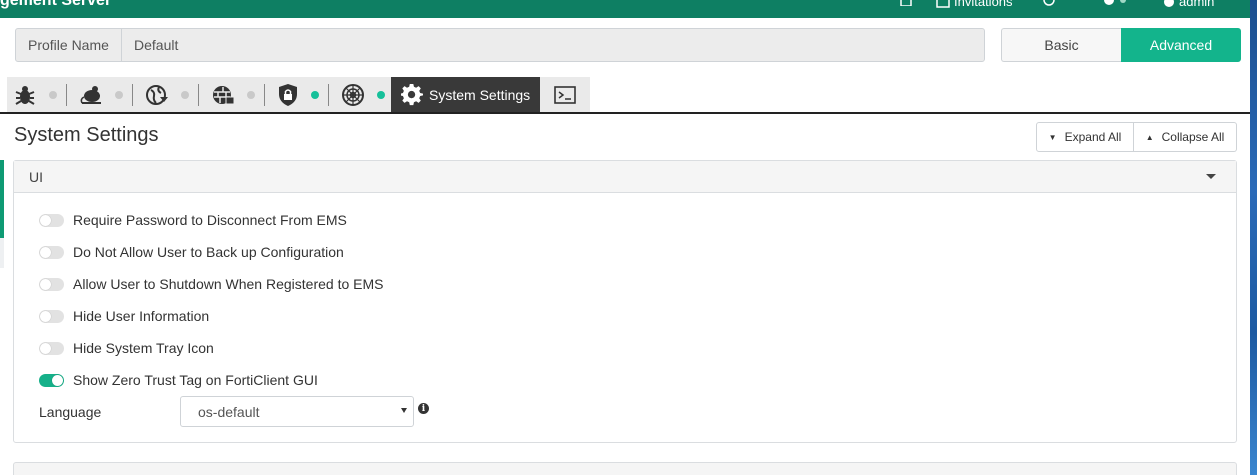 The height and width of the screenshot is (475, 1257). I want to click on profile-name-value: Default, so click(156, 45).